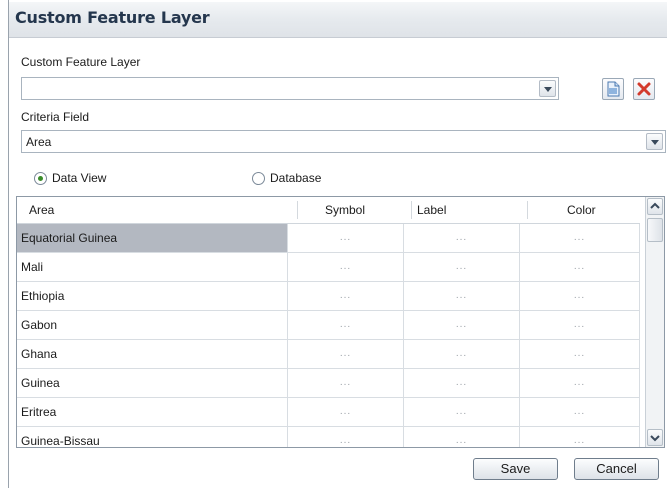 The height and width of the screenshot is (488, 667). I want to click on table-header: Area Symbol Label Color, so click(328, 210).